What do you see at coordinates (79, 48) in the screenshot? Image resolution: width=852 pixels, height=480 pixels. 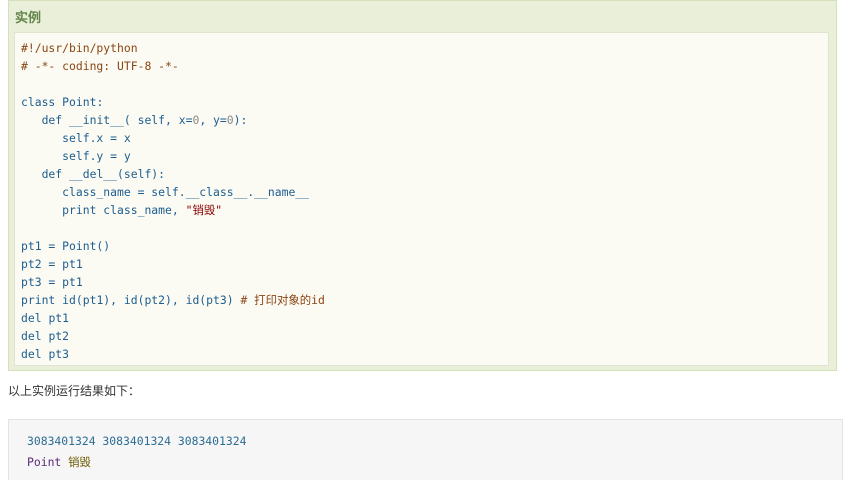 I see `code-token: #!/usr/bin/python` at bounding box center [79, 48].